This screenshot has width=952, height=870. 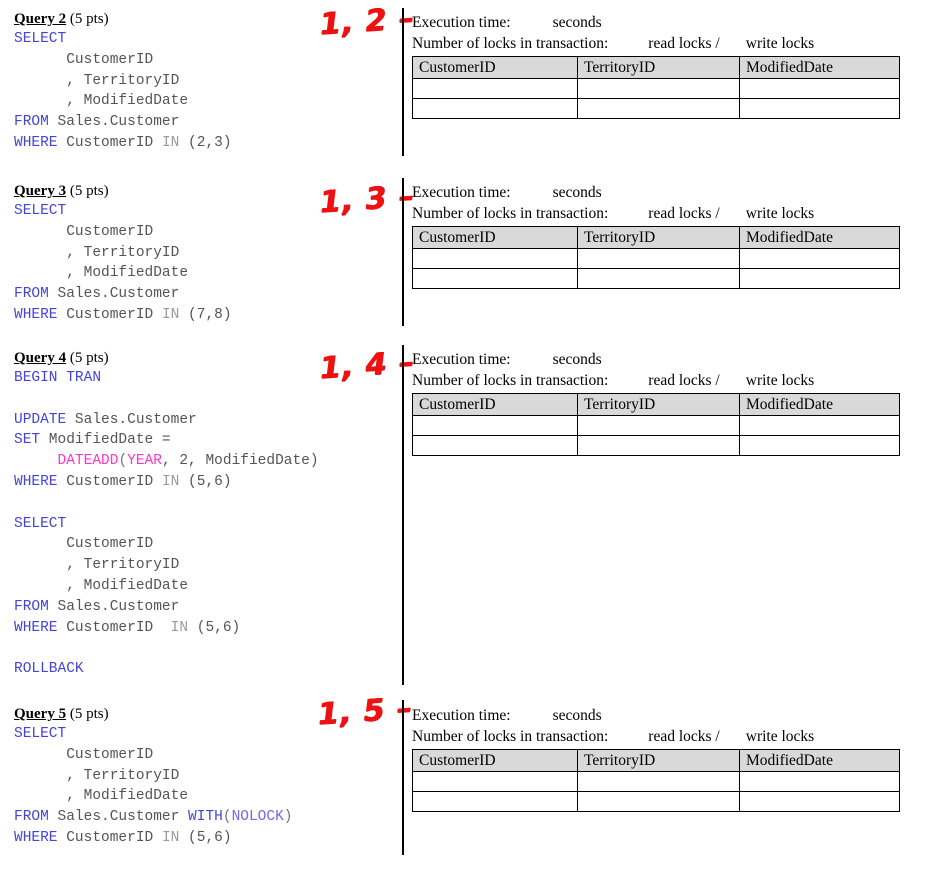 I want to click on code-token: (, so click(x=227, y=817).